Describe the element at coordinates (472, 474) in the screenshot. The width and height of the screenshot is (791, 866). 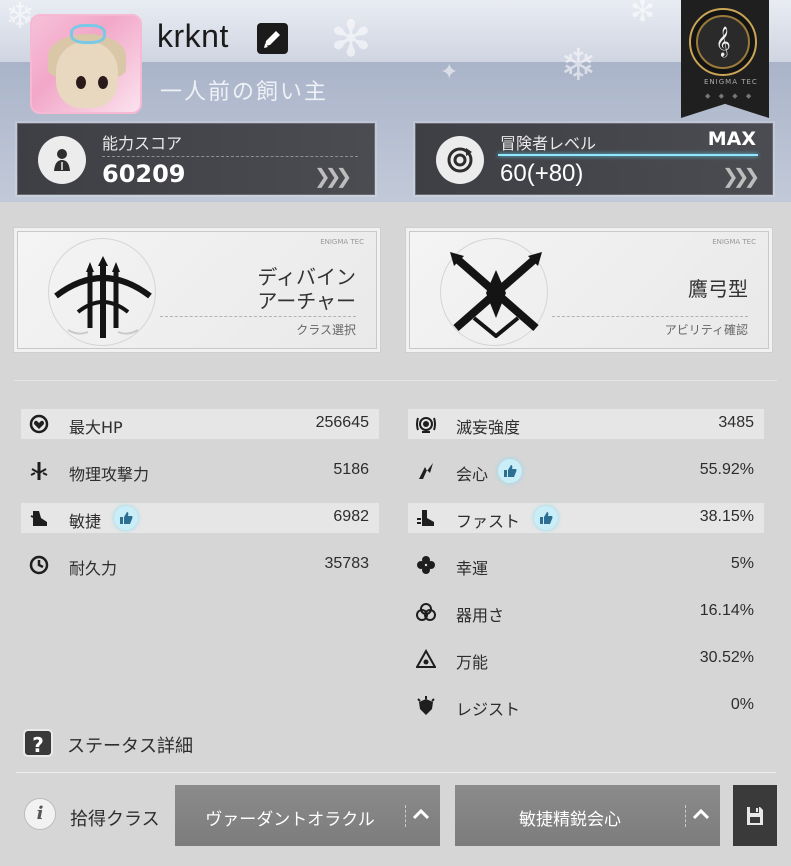
I see `stat-name: 会心` at that location.